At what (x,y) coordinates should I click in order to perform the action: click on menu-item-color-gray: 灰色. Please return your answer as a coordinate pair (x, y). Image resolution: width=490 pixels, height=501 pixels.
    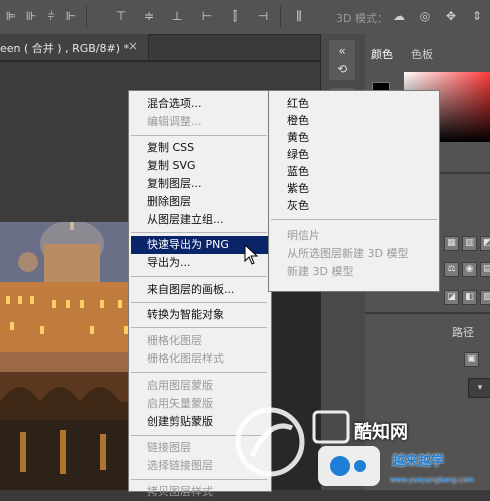
    Looking at the image, I should click on (298, 206).